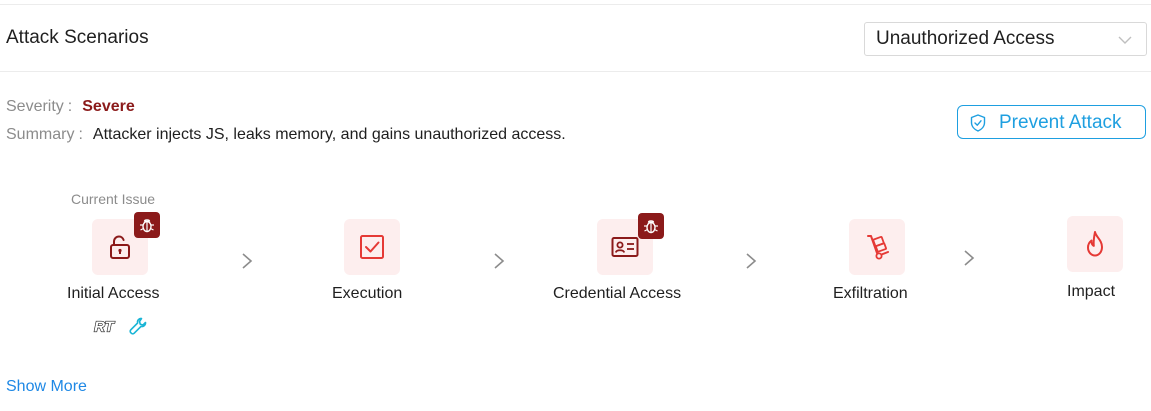  Describe the element at coordinates (113, 293) in the screenshot. I see `stage-label-initial-access: Initial Access` at that location.